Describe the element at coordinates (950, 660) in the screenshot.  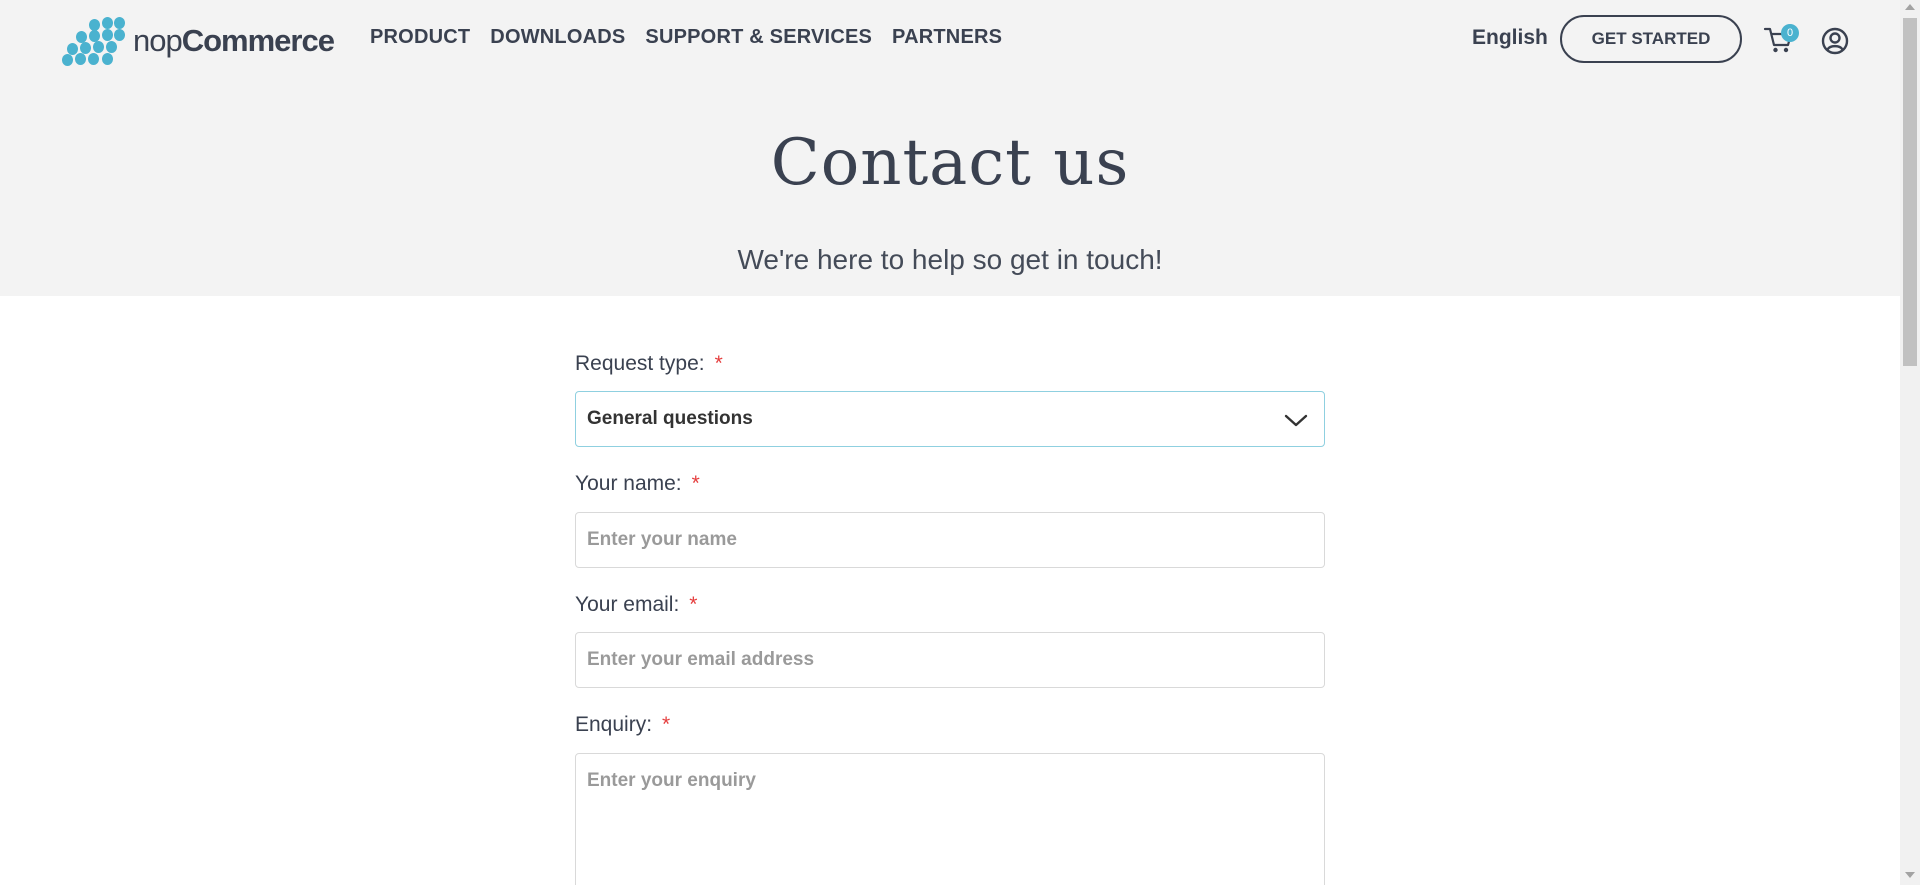
I see `email-input` at that location.